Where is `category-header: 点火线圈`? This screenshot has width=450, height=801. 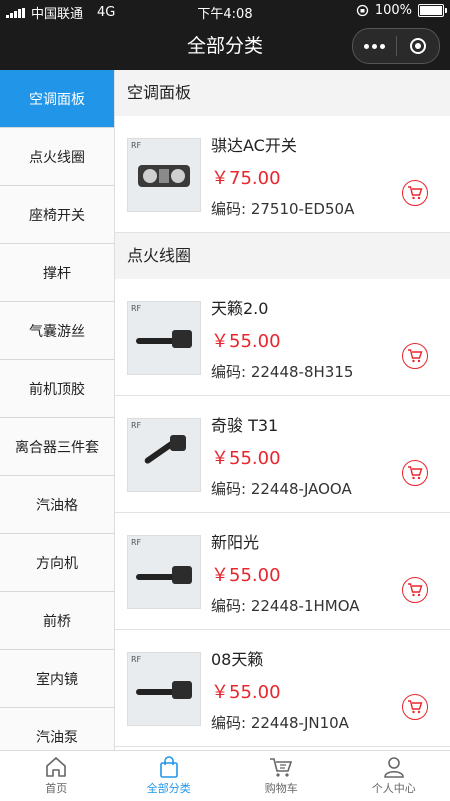 category-header: 点火线圈 is located at coordinates (282, 256).